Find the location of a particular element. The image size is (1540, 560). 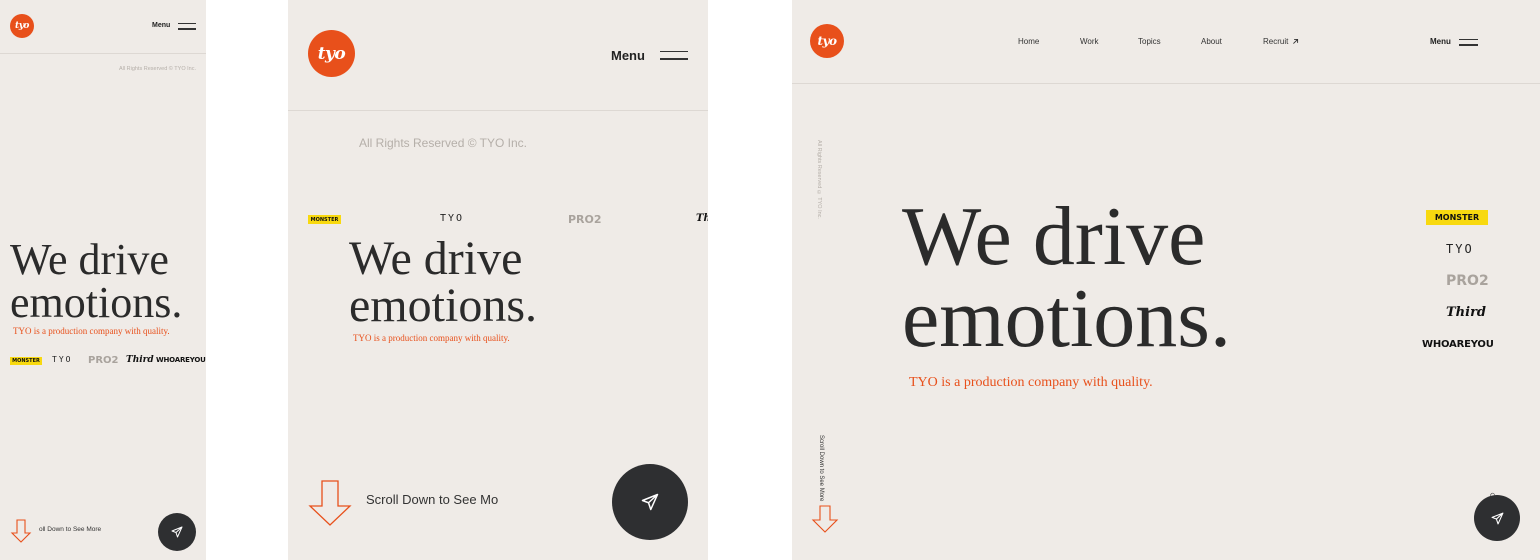

external-arrow-icon is located at coordinates (1296, 41).